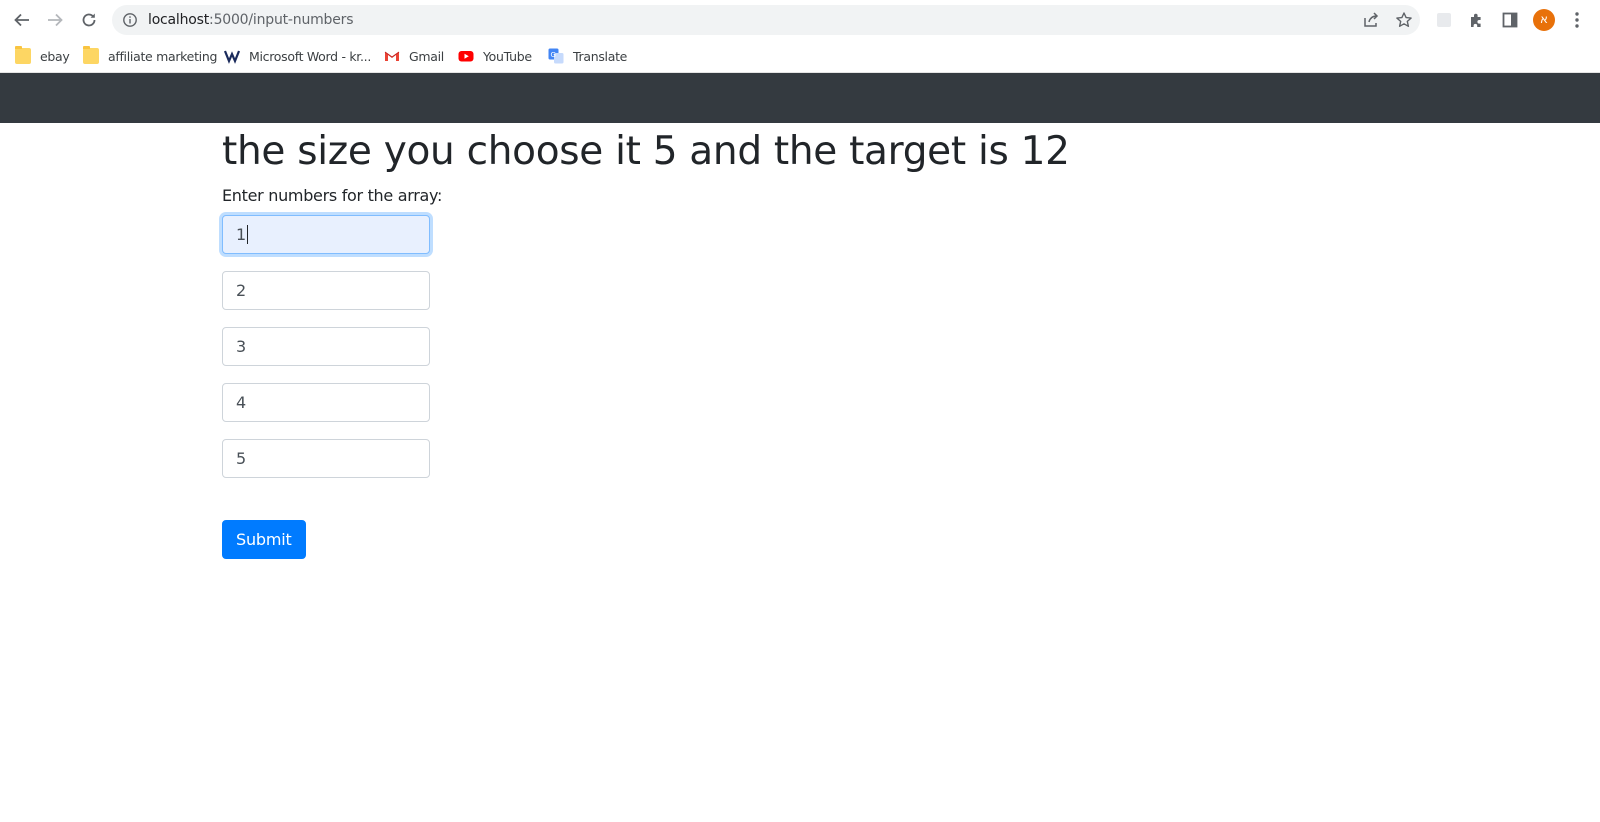  Describe the element at coordinates (241, 458) in the screenshot. I see `array-input-value: 5` at that location.